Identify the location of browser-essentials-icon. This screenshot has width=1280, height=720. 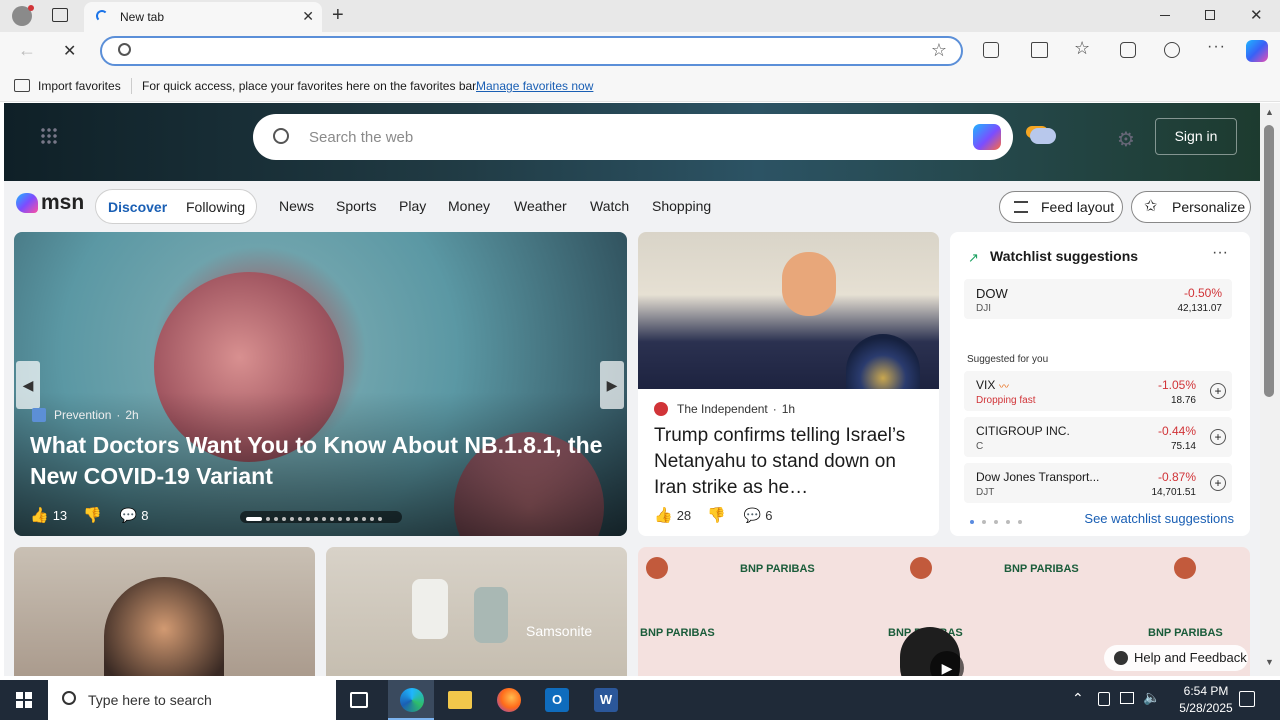
(1172, 50).